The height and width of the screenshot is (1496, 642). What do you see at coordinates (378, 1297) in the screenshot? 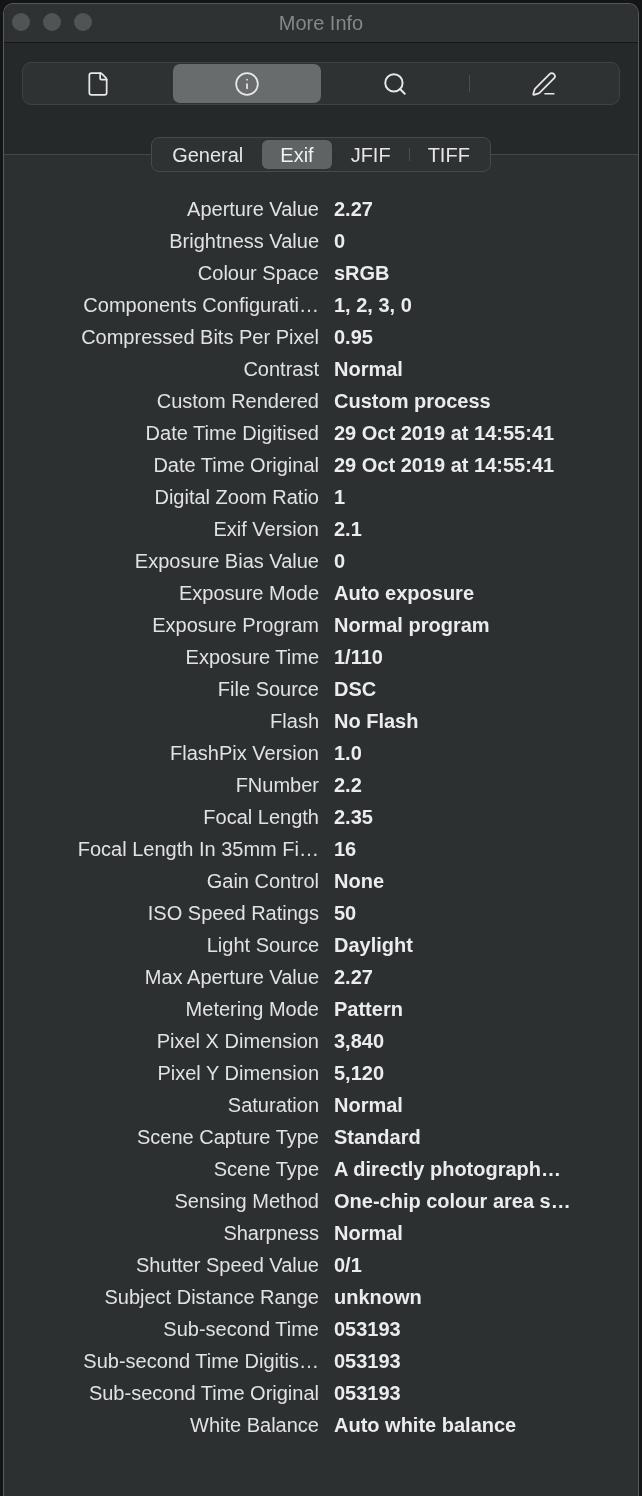
I see `field-value: unknown` at bounding box center [378, 1297].